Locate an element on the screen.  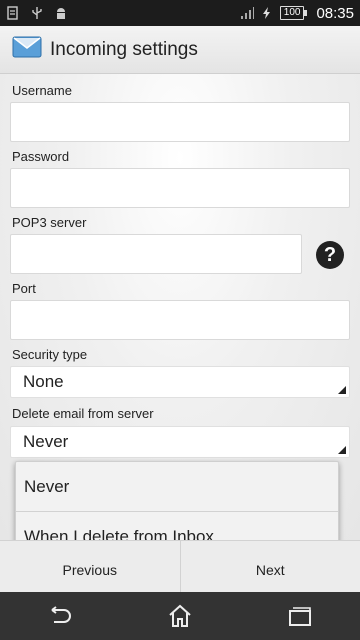
back-icon is located at coordinates (61, 614).